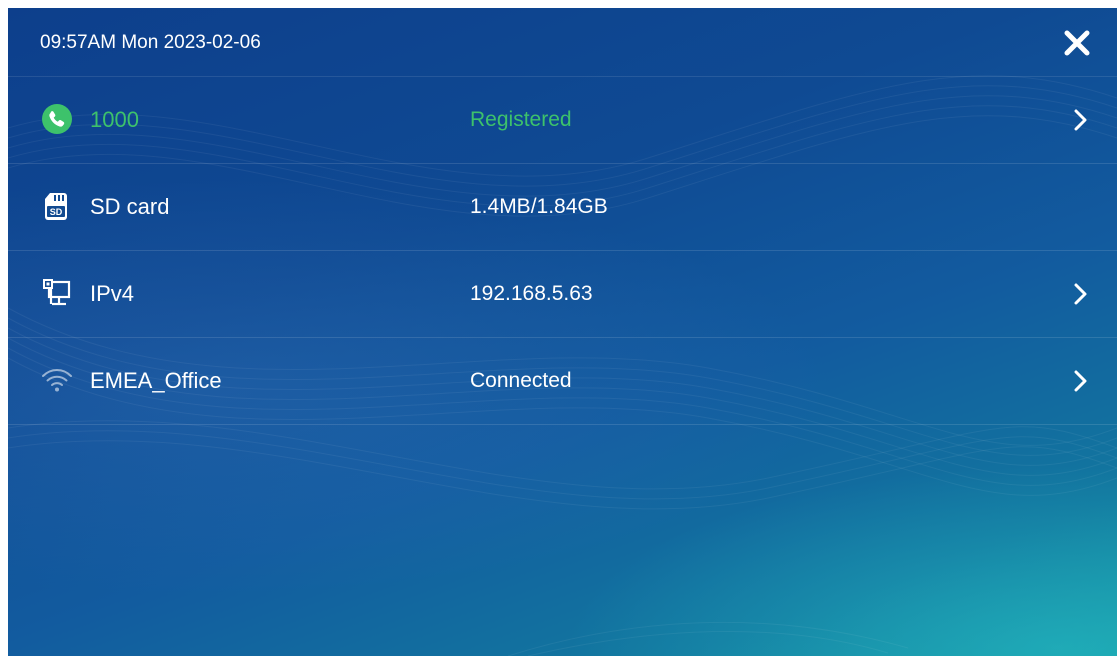 This screenshot has height=656, width=1117. What do you see at coordinates (521, 119) in the screenshot?
I see `registration-status: Registered` at bounding box center [521, 119].